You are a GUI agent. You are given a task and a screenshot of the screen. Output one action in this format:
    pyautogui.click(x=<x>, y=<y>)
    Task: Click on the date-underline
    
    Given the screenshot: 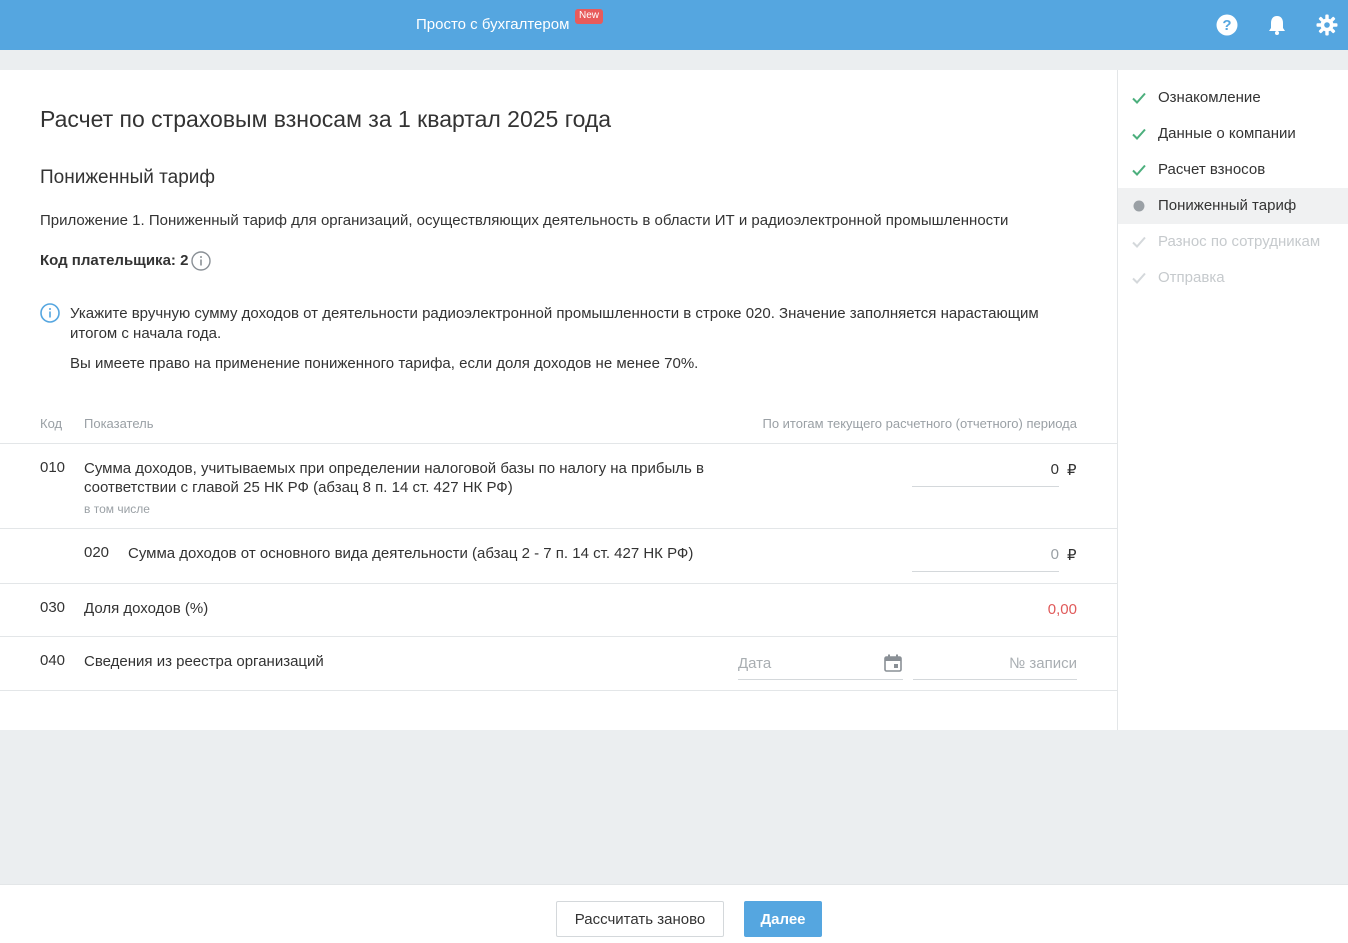 What is the action you would take?
    pyautogui.click(x=820, y=679)
    